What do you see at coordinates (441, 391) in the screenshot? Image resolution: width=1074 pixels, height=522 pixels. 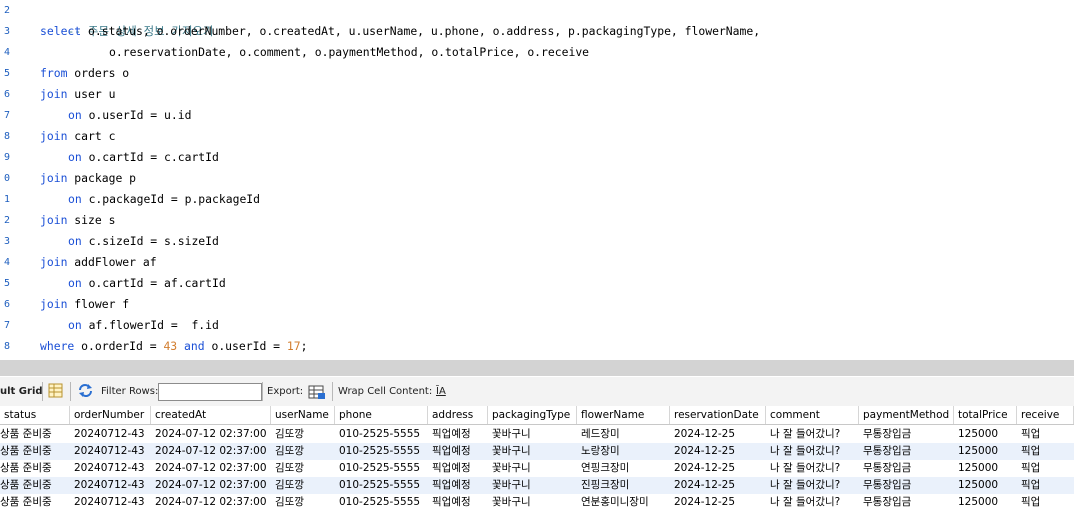 I see `wrap-cell-content-icon: ĪA` at bounding box center [441, 391].